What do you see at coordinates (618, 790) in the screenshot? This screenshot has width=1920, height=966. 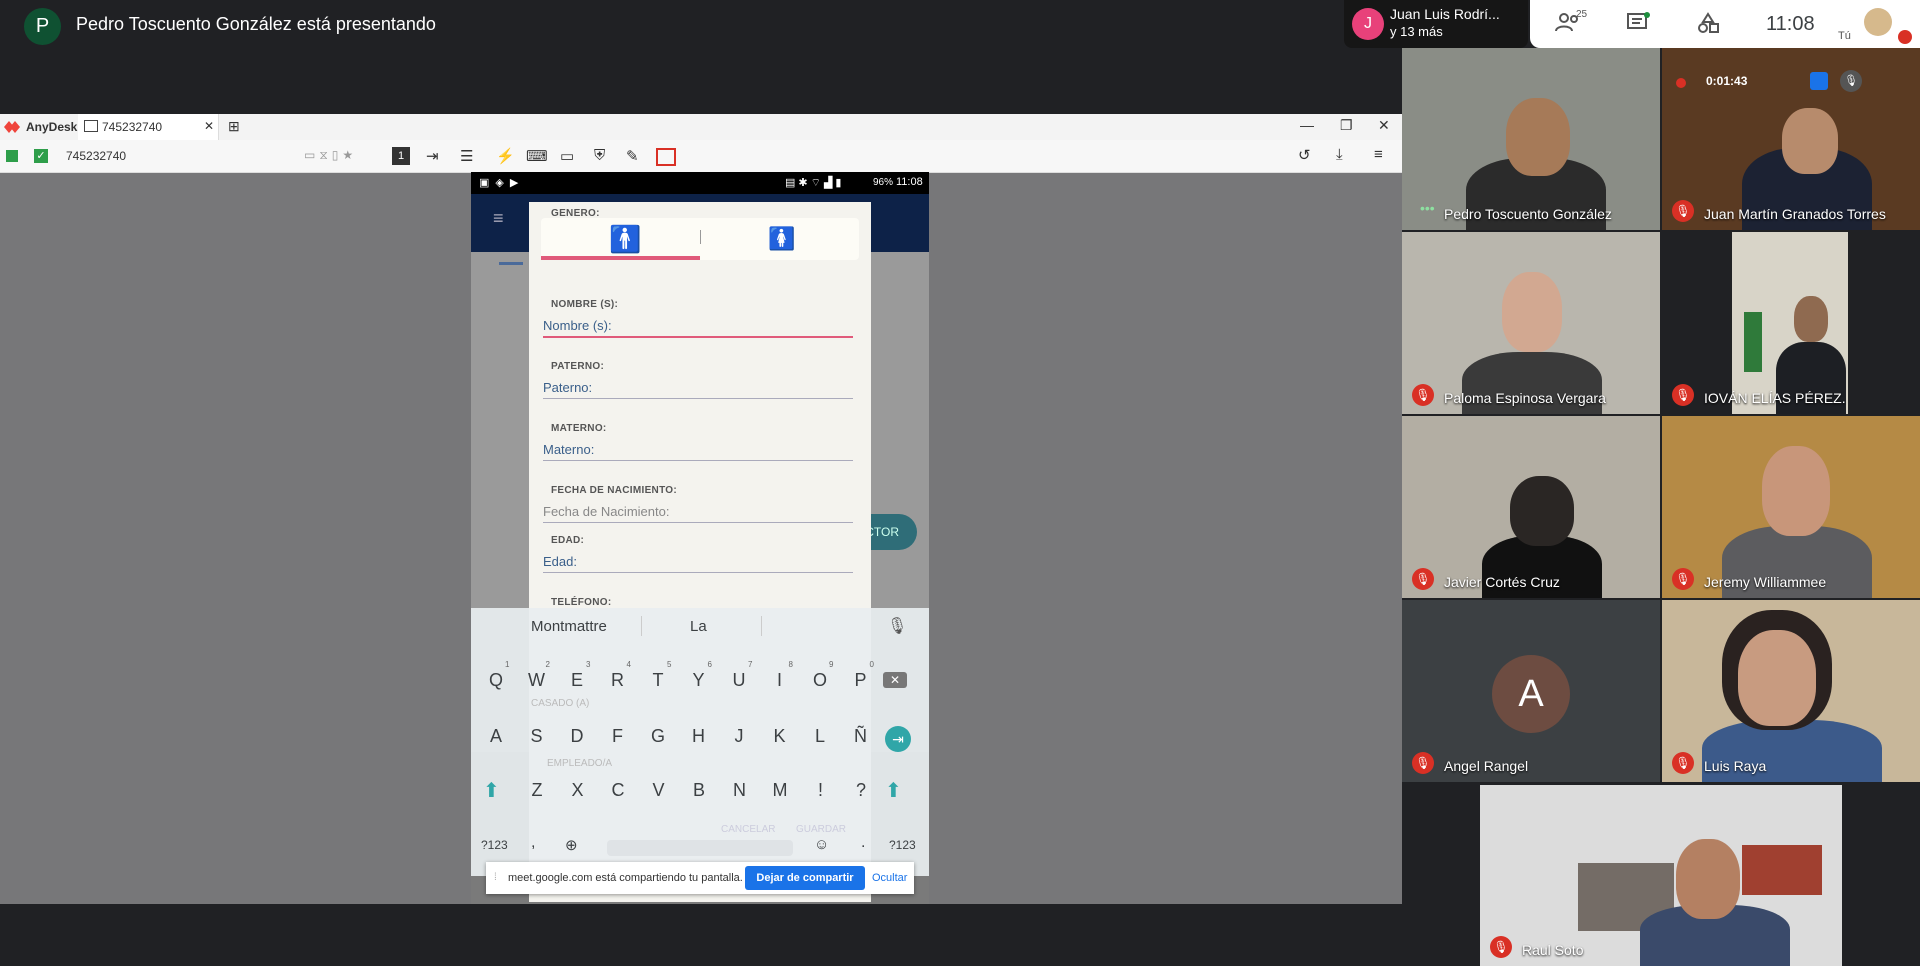 I see `key-row3-2: C` at bounding box center [618, 790].